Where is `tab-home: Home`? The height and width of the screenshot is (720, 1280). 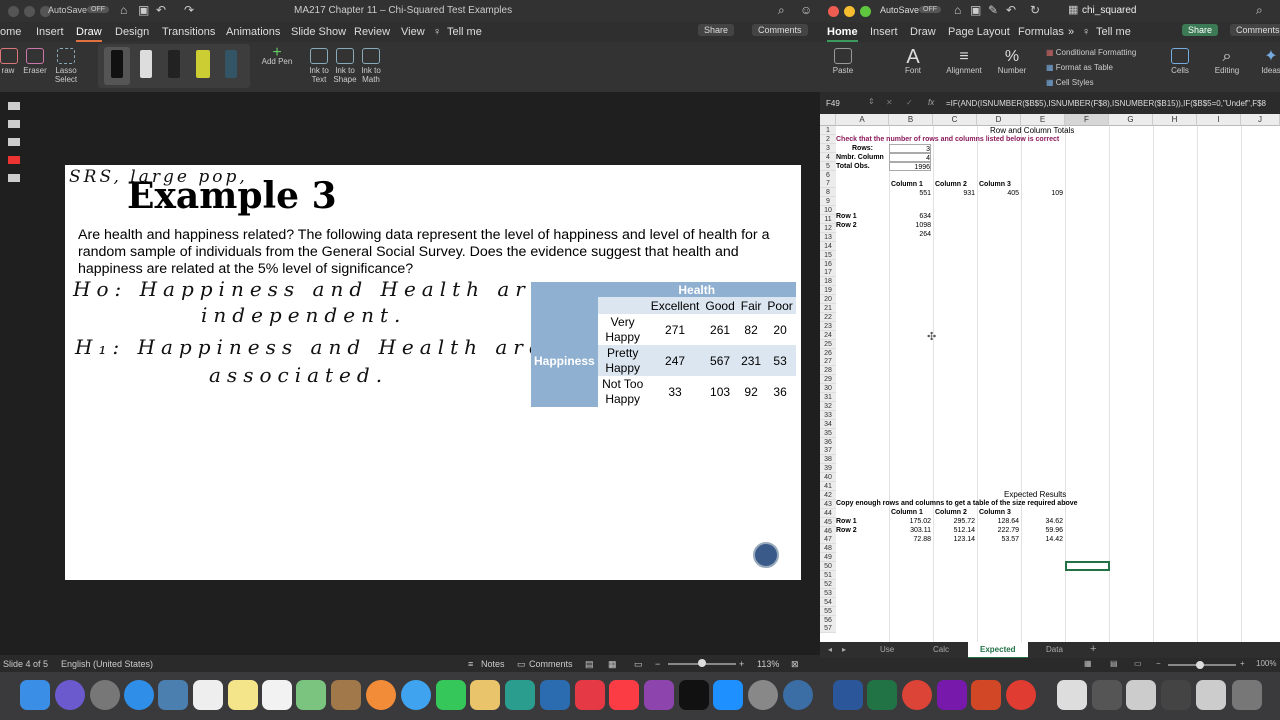 tab-home: Home is located at coordinates (842, 34).